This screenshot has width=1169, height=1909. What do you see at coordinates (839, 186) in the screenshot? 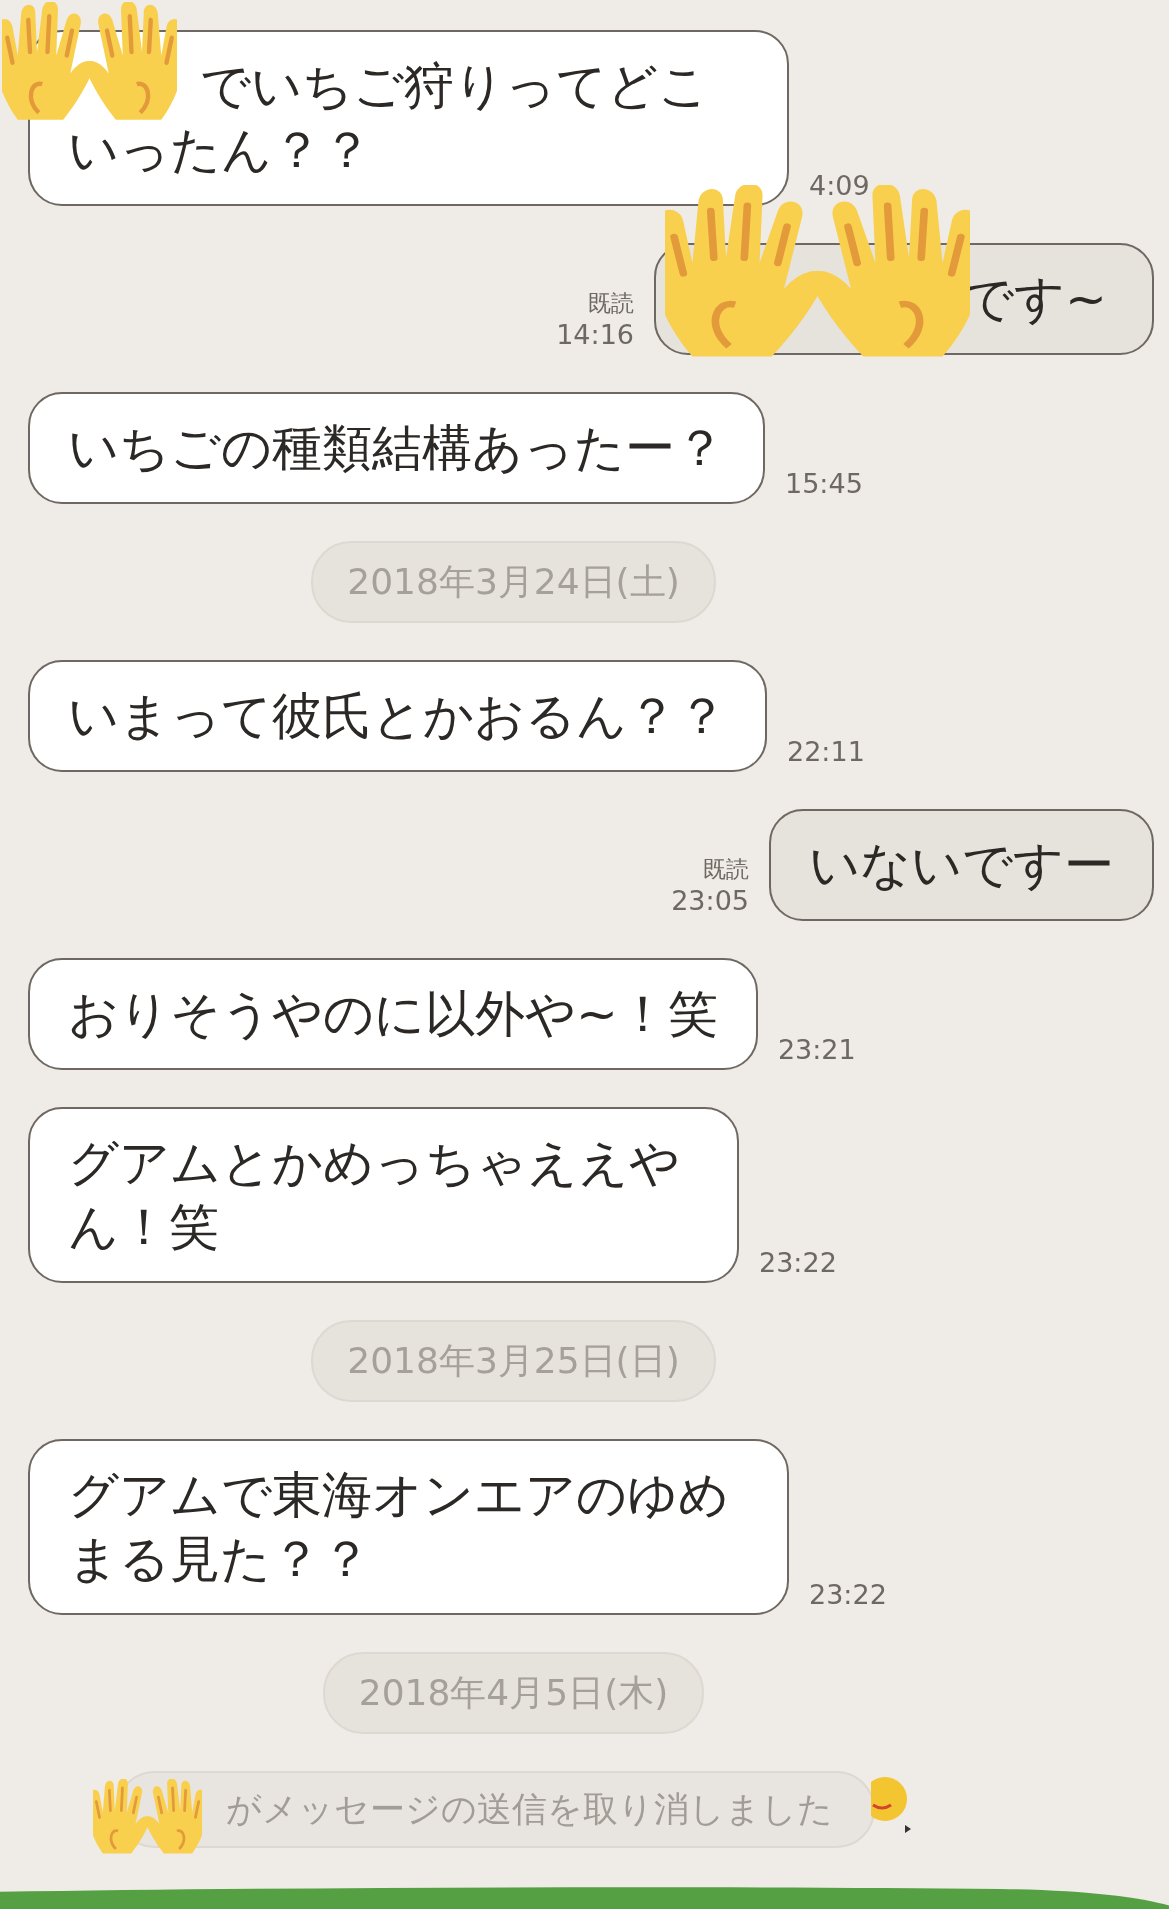
I see `message-time: 4:09` at bounding box center [839, 186].